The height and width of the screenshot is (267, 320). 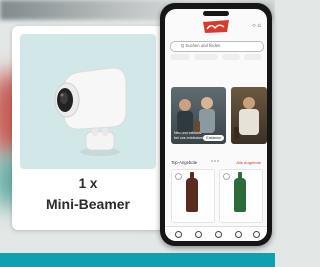 I want to click on section-link: Alle Angebote, so click(x=248, y=162).